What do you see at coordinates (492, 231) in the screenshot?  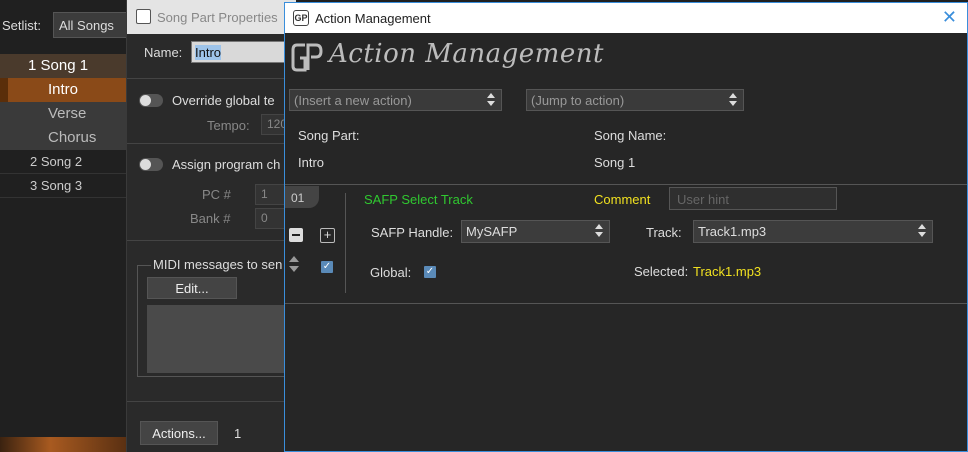 I see `safp-handle-value: MySAFP` at bounding box center [492, 231].